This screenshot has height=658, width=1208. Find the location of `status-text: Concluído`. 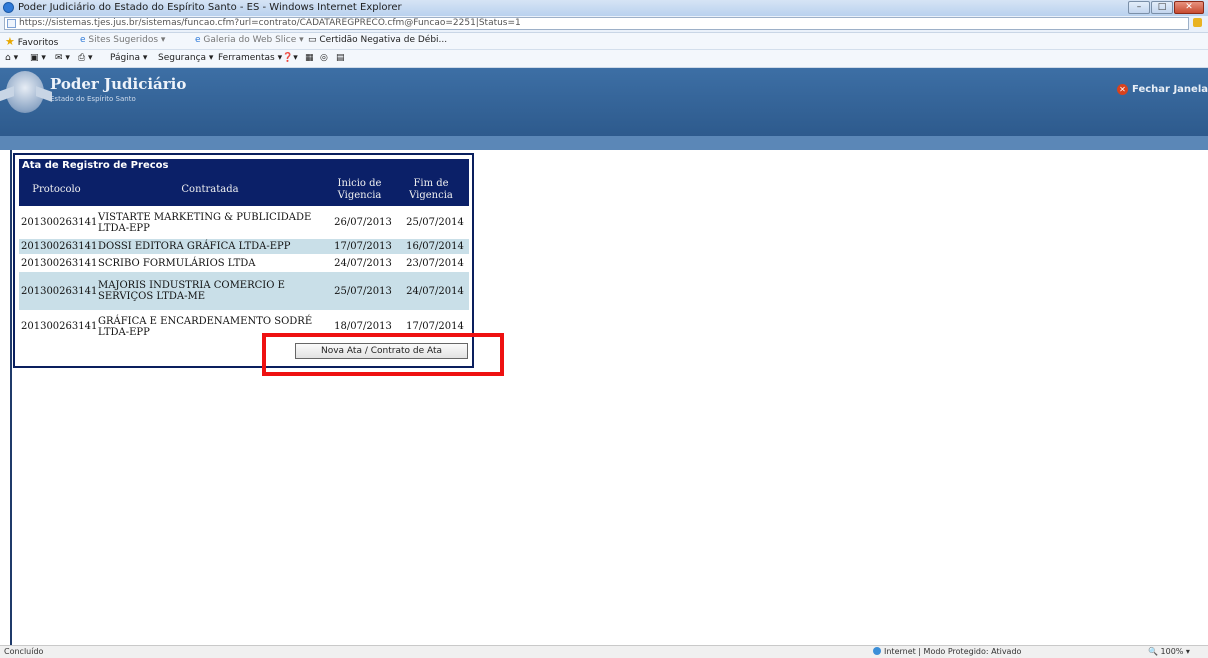

status-text: Concluído is located at coordinates (24, 651).